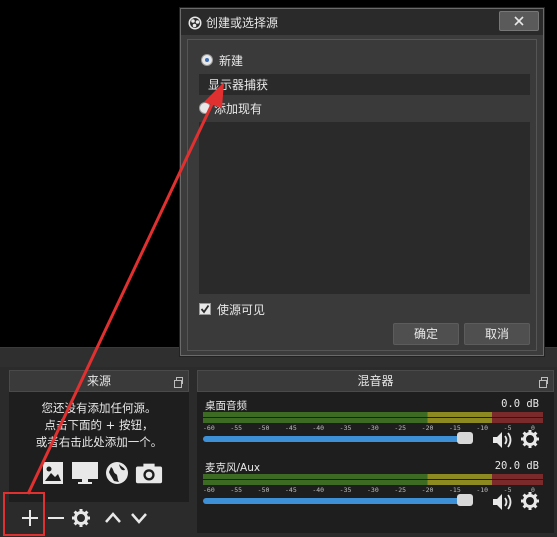  Describe the element at coordinates (205, 108) in the screenshot. I see `radio-existing` at that location.